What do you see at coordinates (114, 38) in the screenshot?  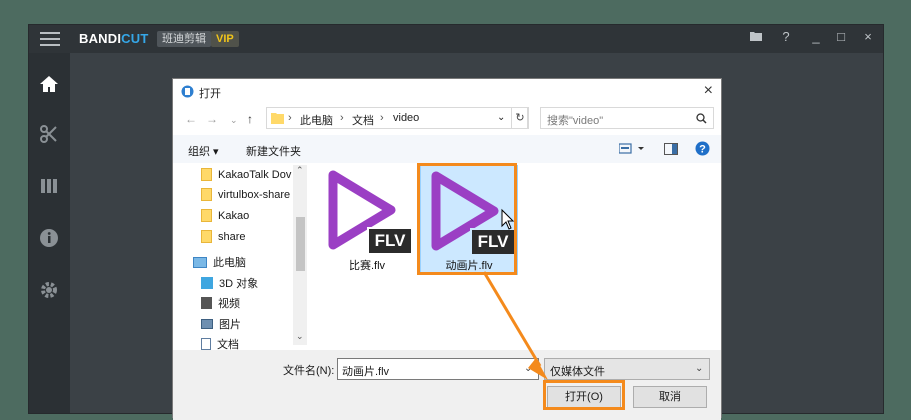 I see `app-logo: BANDICUT` at bounding box center [114, 38].